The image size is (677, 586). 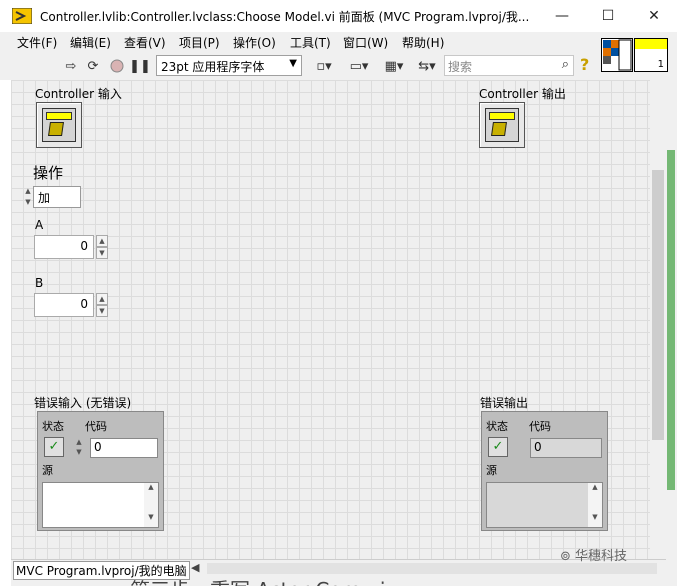 I want to click on error-in-status-label: 状态, so click(x=53, y=426).